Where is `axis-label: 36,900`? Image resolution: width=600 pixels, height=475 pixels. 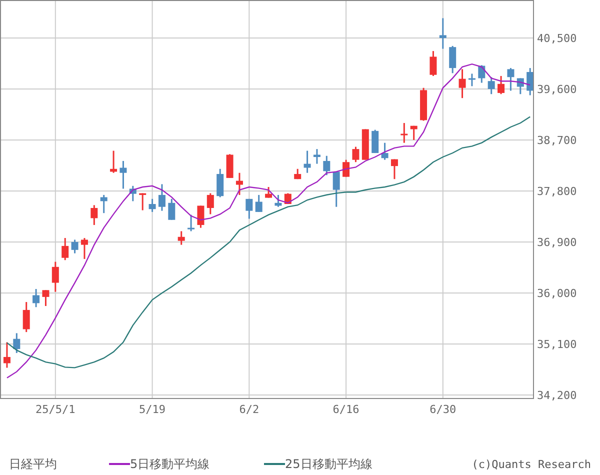 axis-label: 36,900 is located at coordinates (557, 242).